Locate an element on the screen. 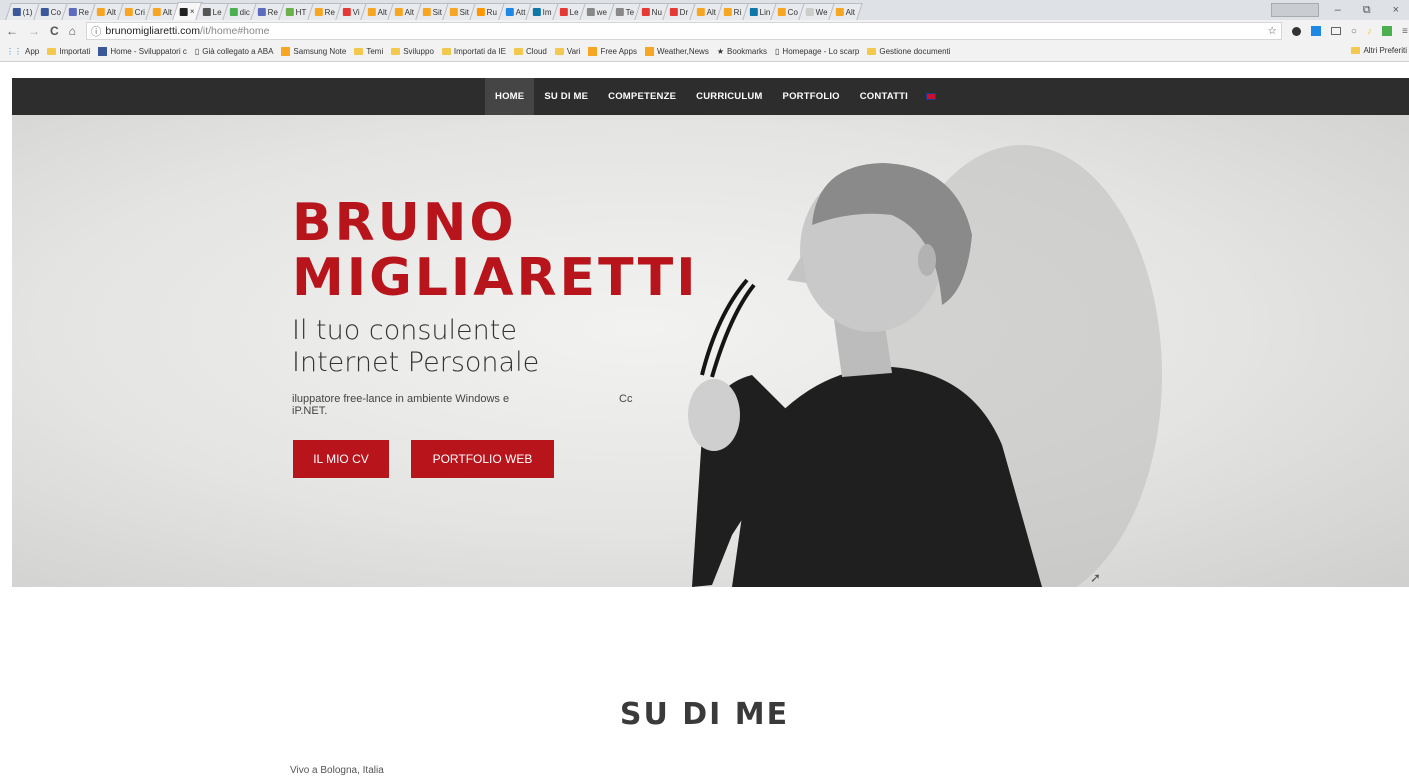 The image size is (1409, 776). portfolio-button: PORTFOLIO WEB is located at coordinates (482, 459).